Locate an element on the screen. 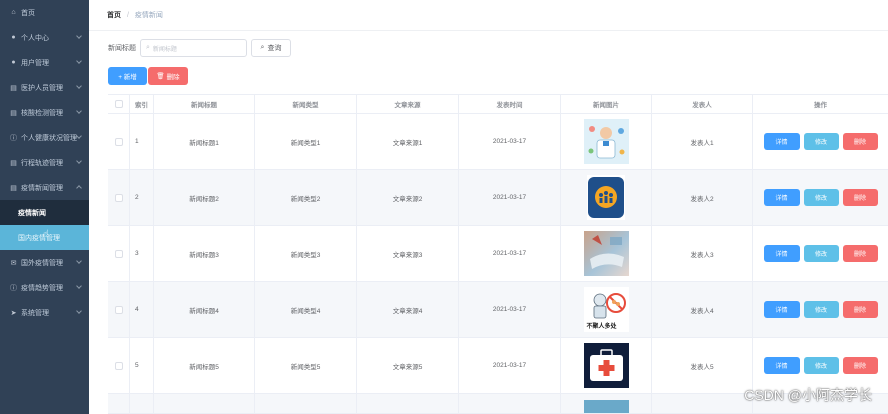 The width and height of the screenshot is (888, 414). sidebar-item-label: 医护人员管理 is located at coordinates (42, 88).